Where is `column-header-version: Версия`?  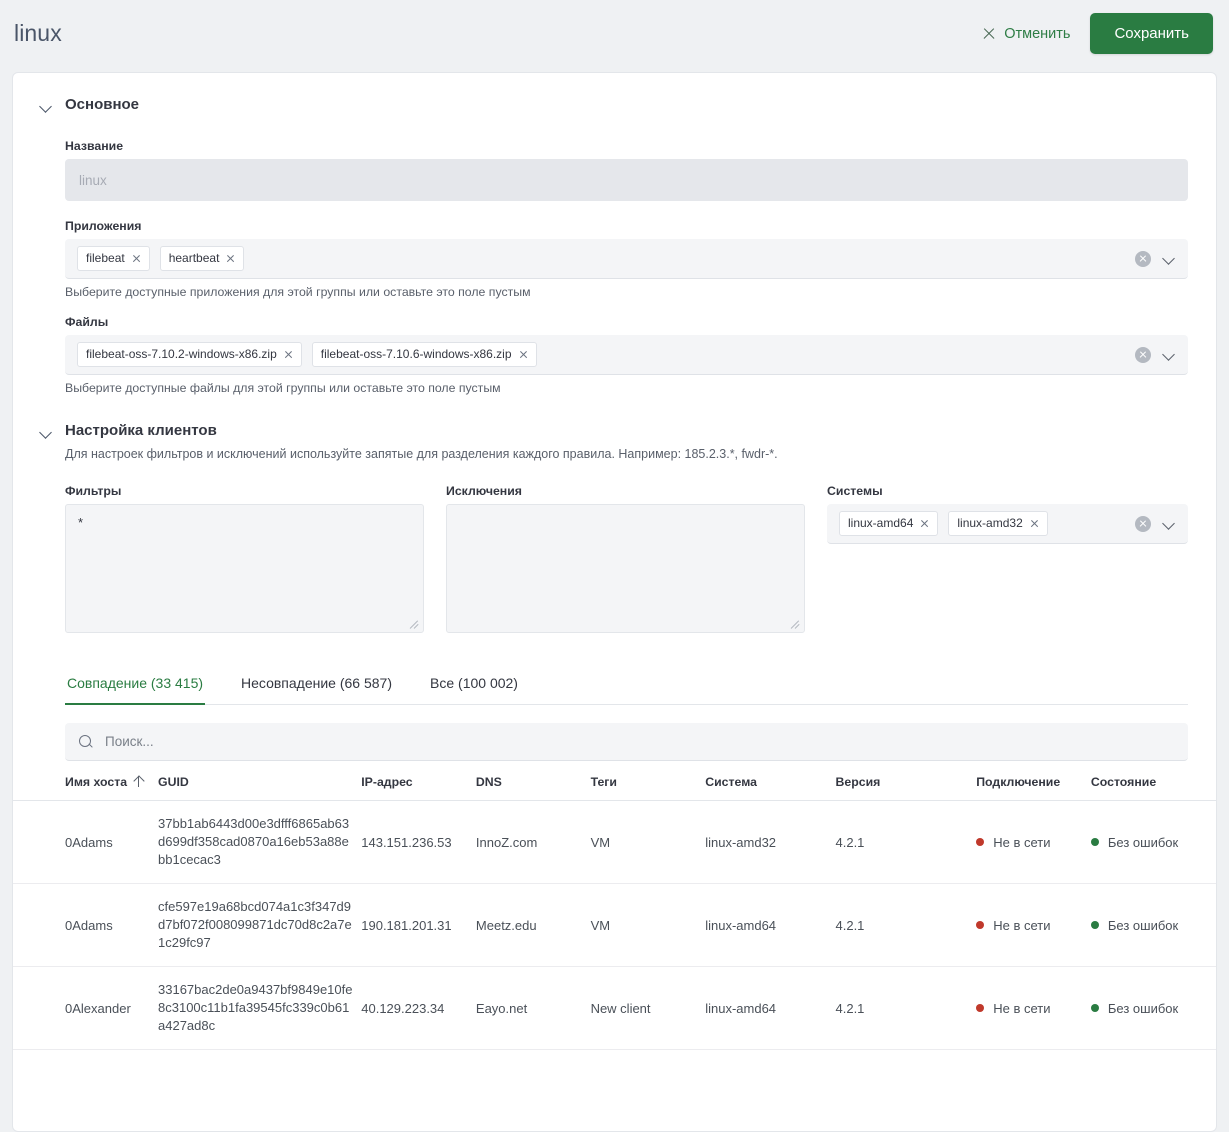
column-header-version: Версия is located at coordinates (906, 788).